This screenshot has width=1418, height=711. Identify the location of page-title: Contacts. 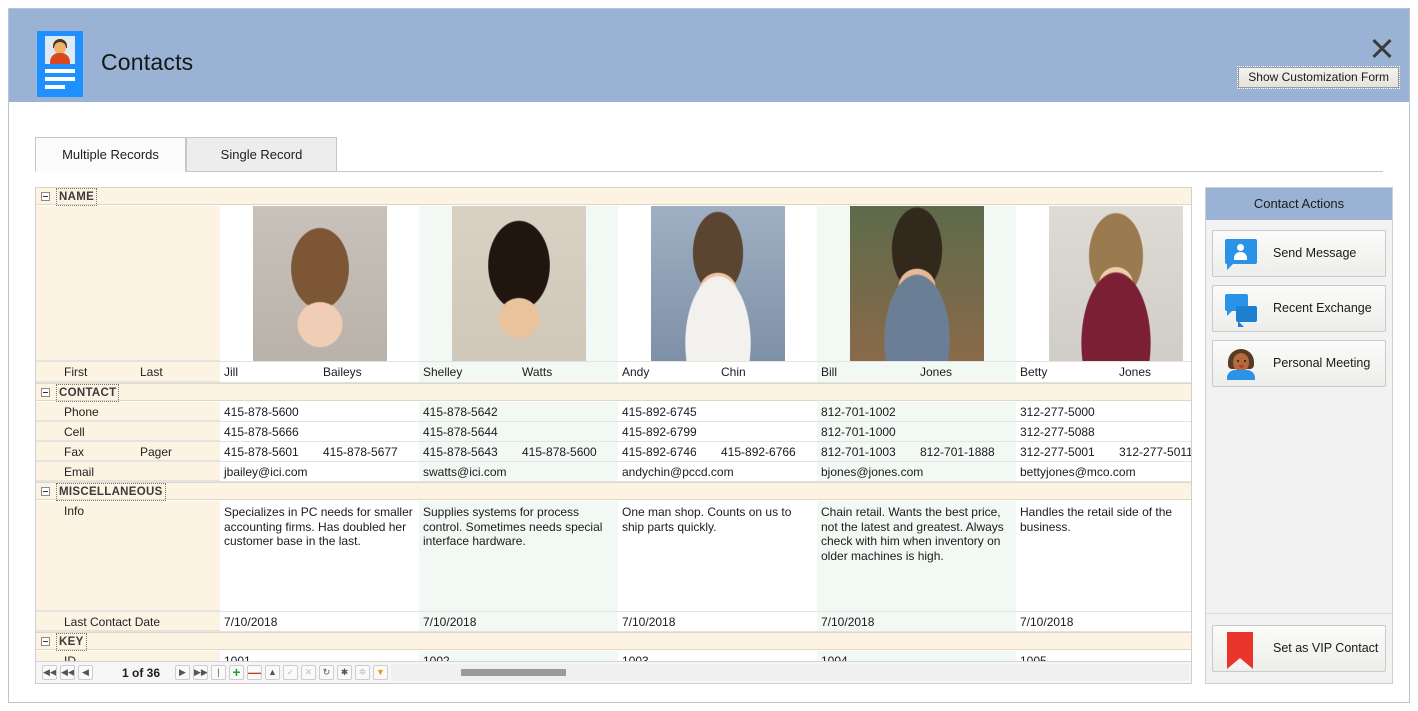
(147, 62).